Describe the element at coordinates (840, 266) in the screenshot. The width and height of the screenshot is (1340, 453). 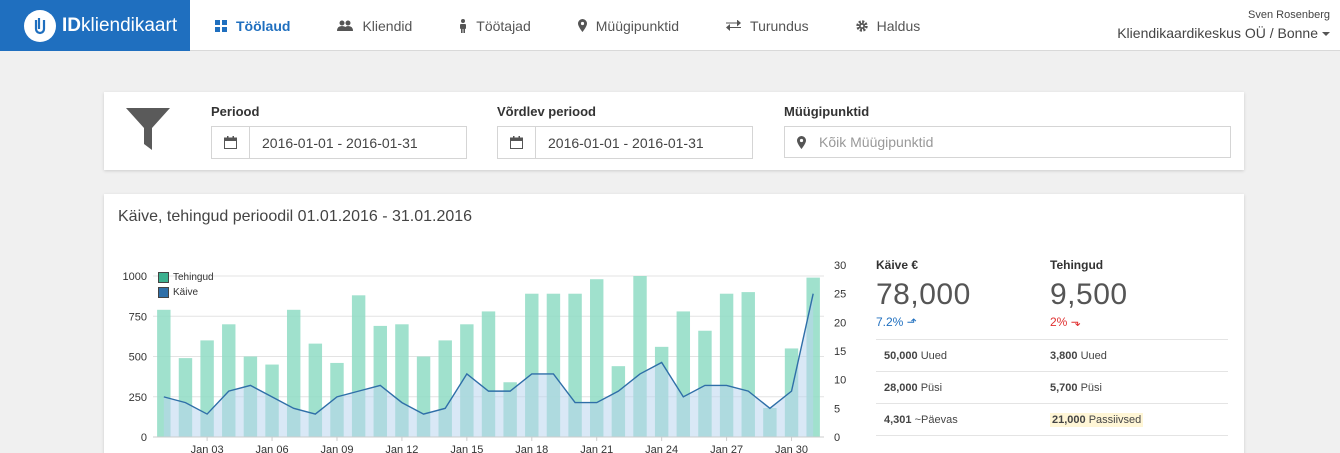
I see `y-right-tick-label: 30` at that location.